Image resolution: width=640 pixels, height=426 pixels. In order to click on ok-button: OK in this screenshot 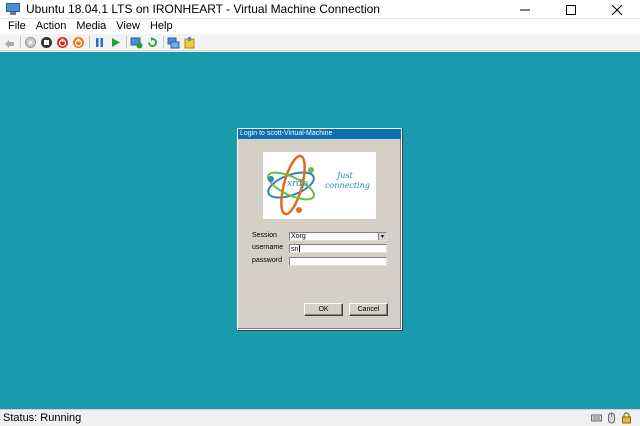, I will do `click(323, 309)`.